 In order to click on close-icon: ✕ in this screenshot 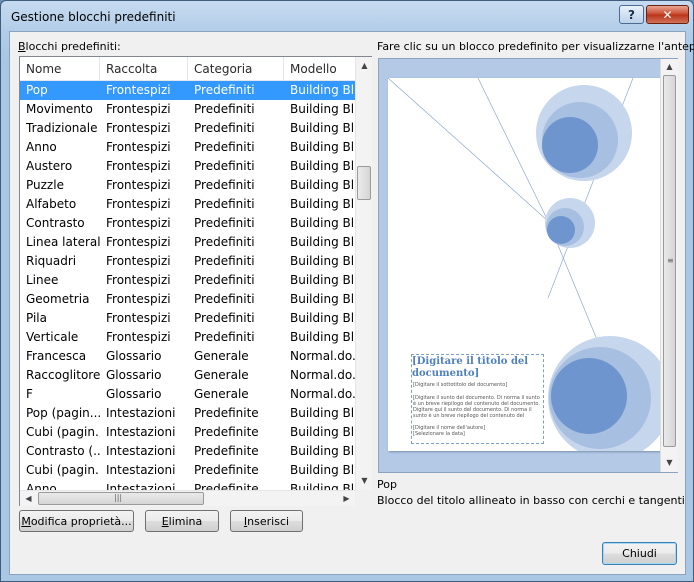, I will do `click(667, 14)`.